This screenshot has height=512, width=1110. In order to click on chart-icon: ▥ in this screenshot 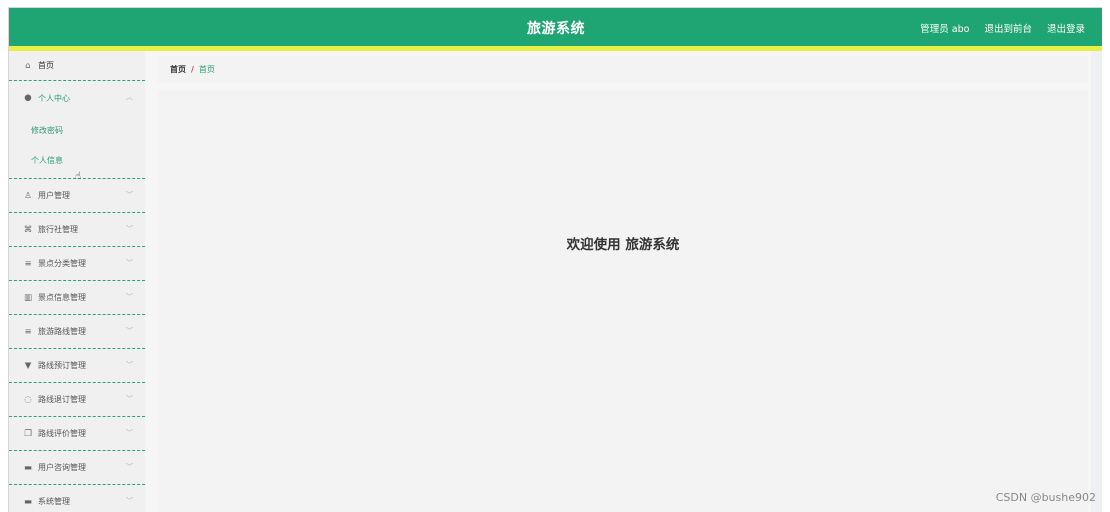, I will do `click(28, 297)`.